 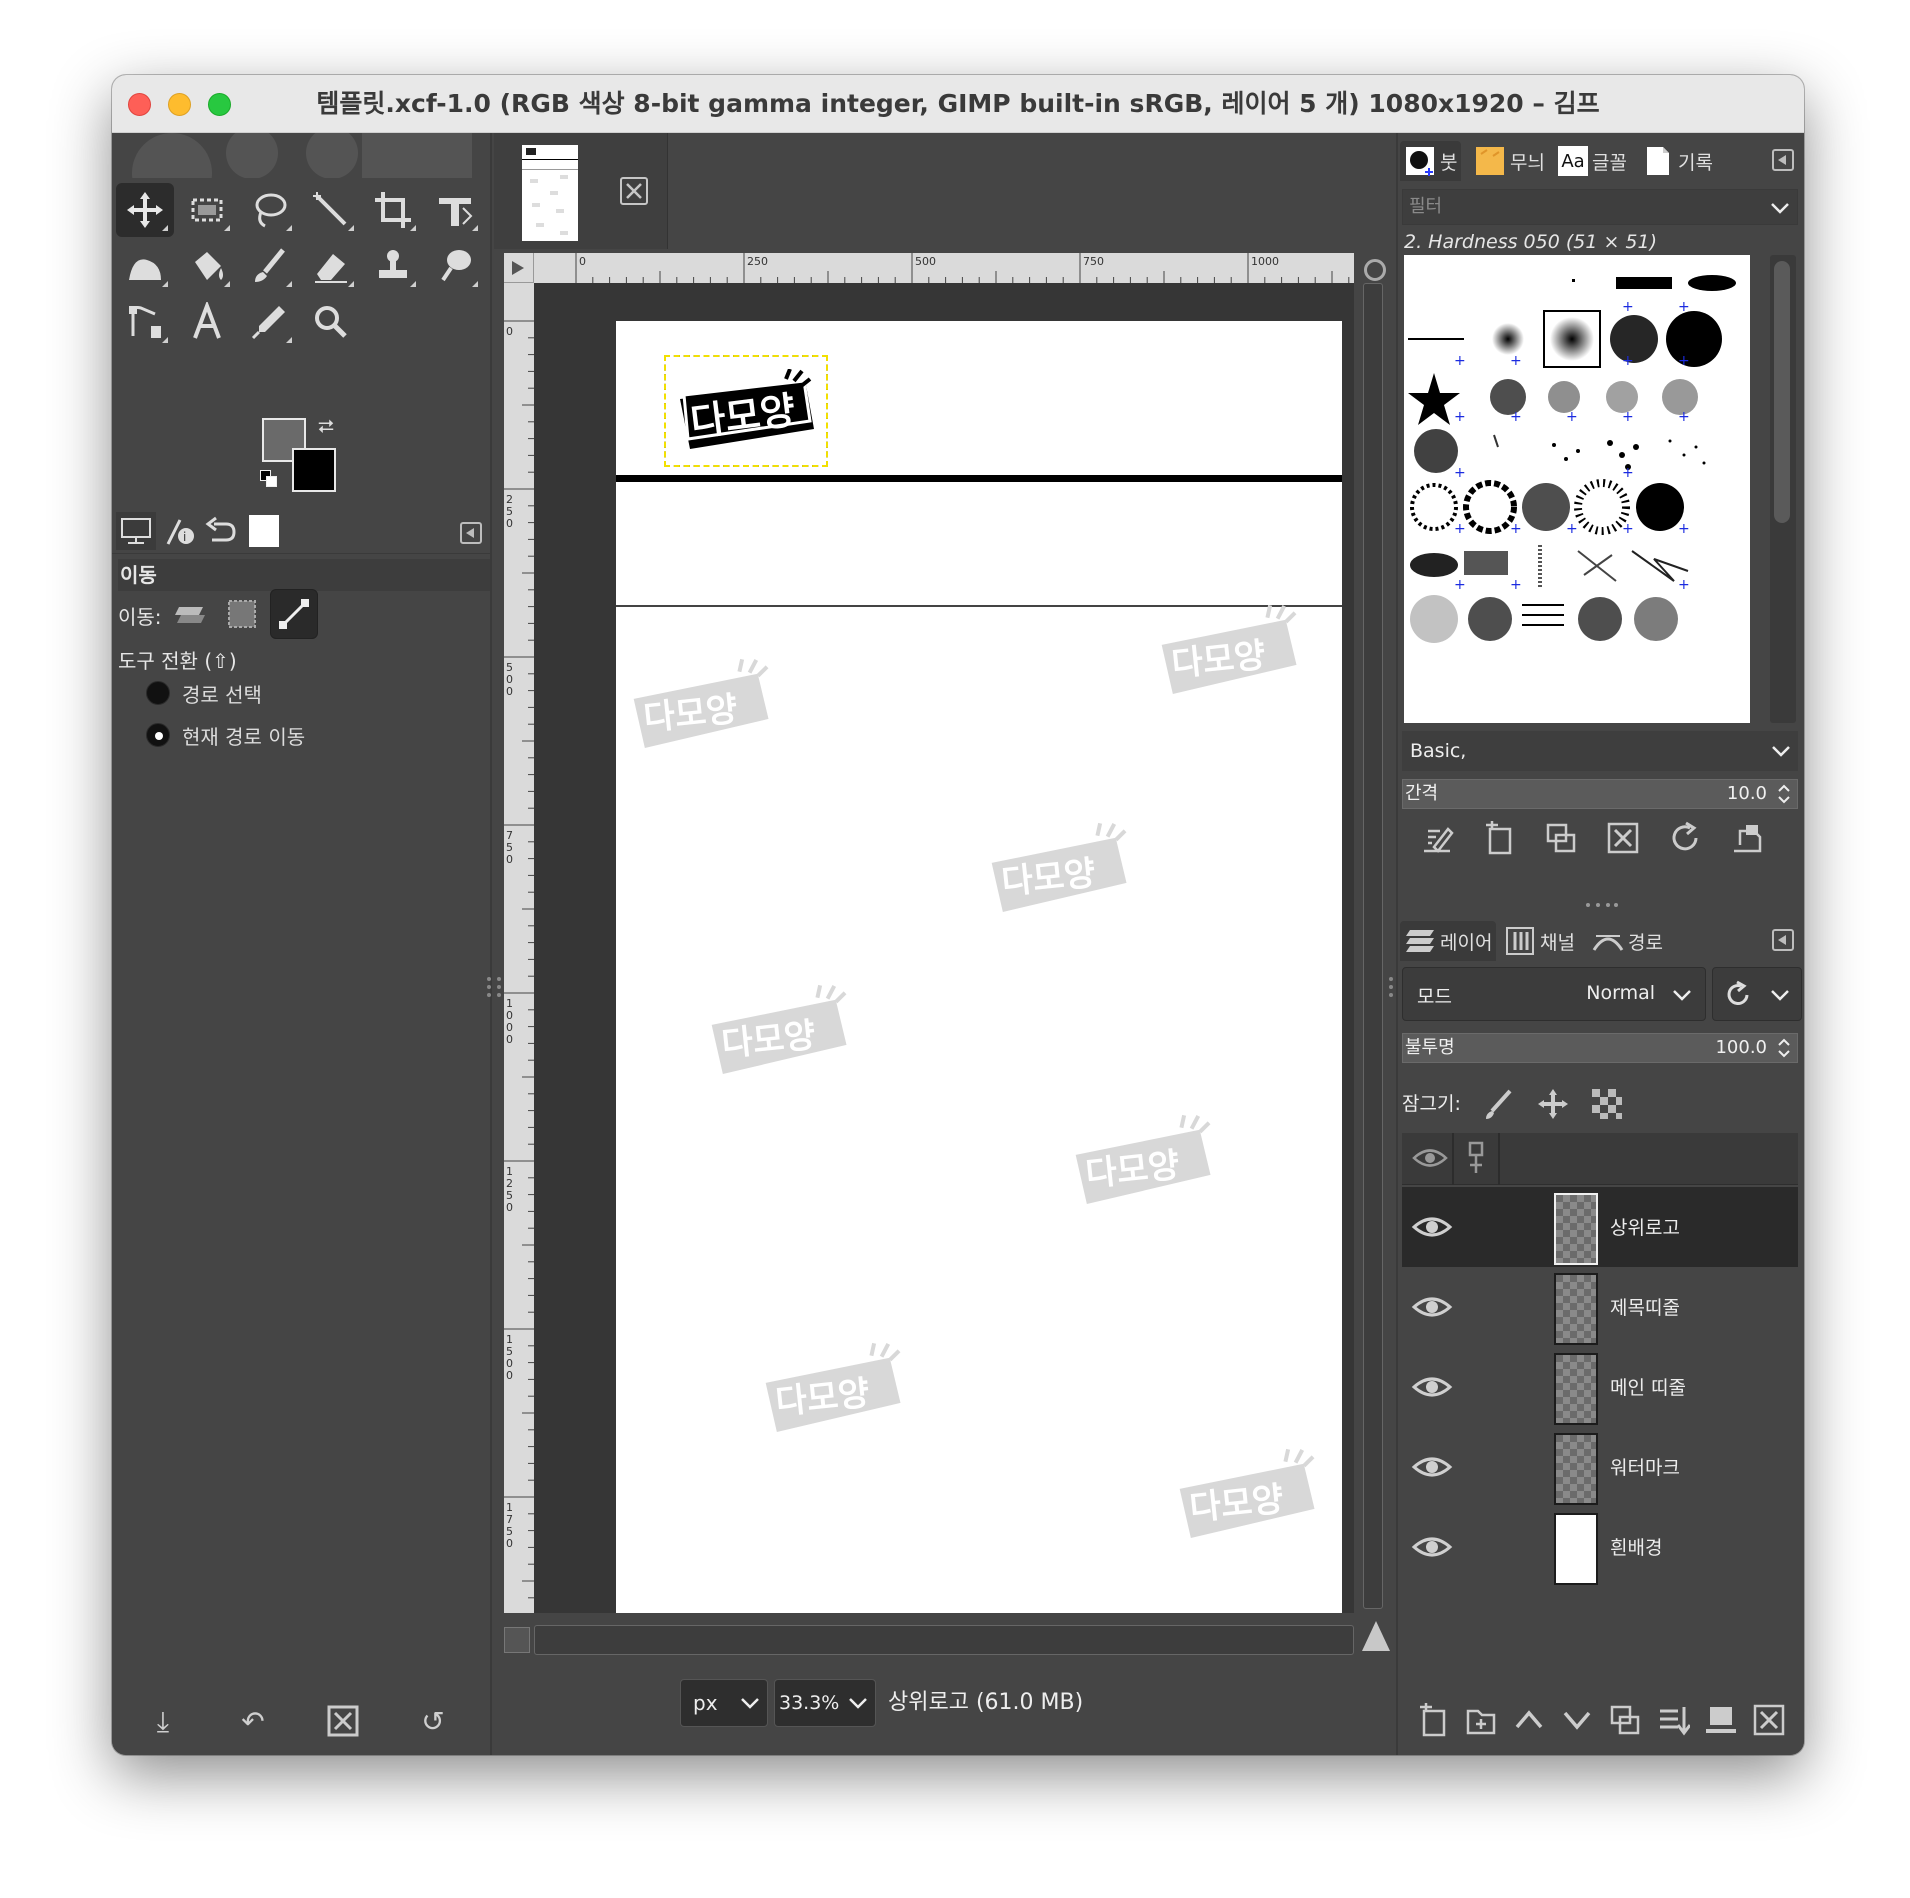 I want to click on opacity-spinner: 불투명 100.0, so click(x=1600, y=1048).